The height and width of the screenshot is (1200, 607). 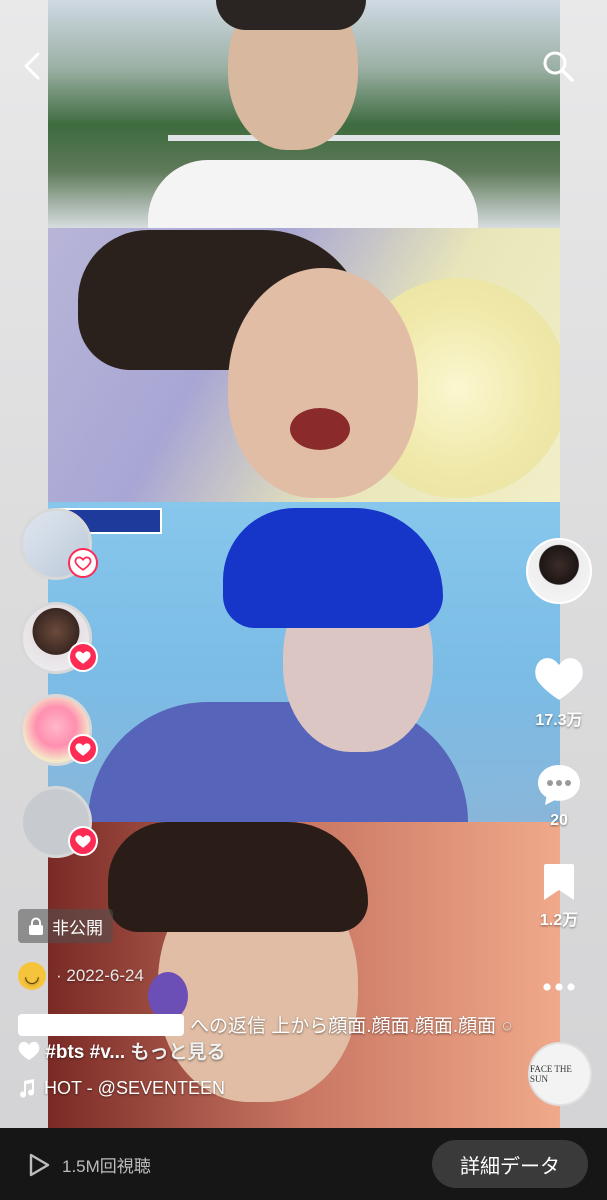 What do you see at coordinates (551, 1074) in the screenshot?
I see `disc-label: FACE THE SUN` at bounding box center [551, 1074].